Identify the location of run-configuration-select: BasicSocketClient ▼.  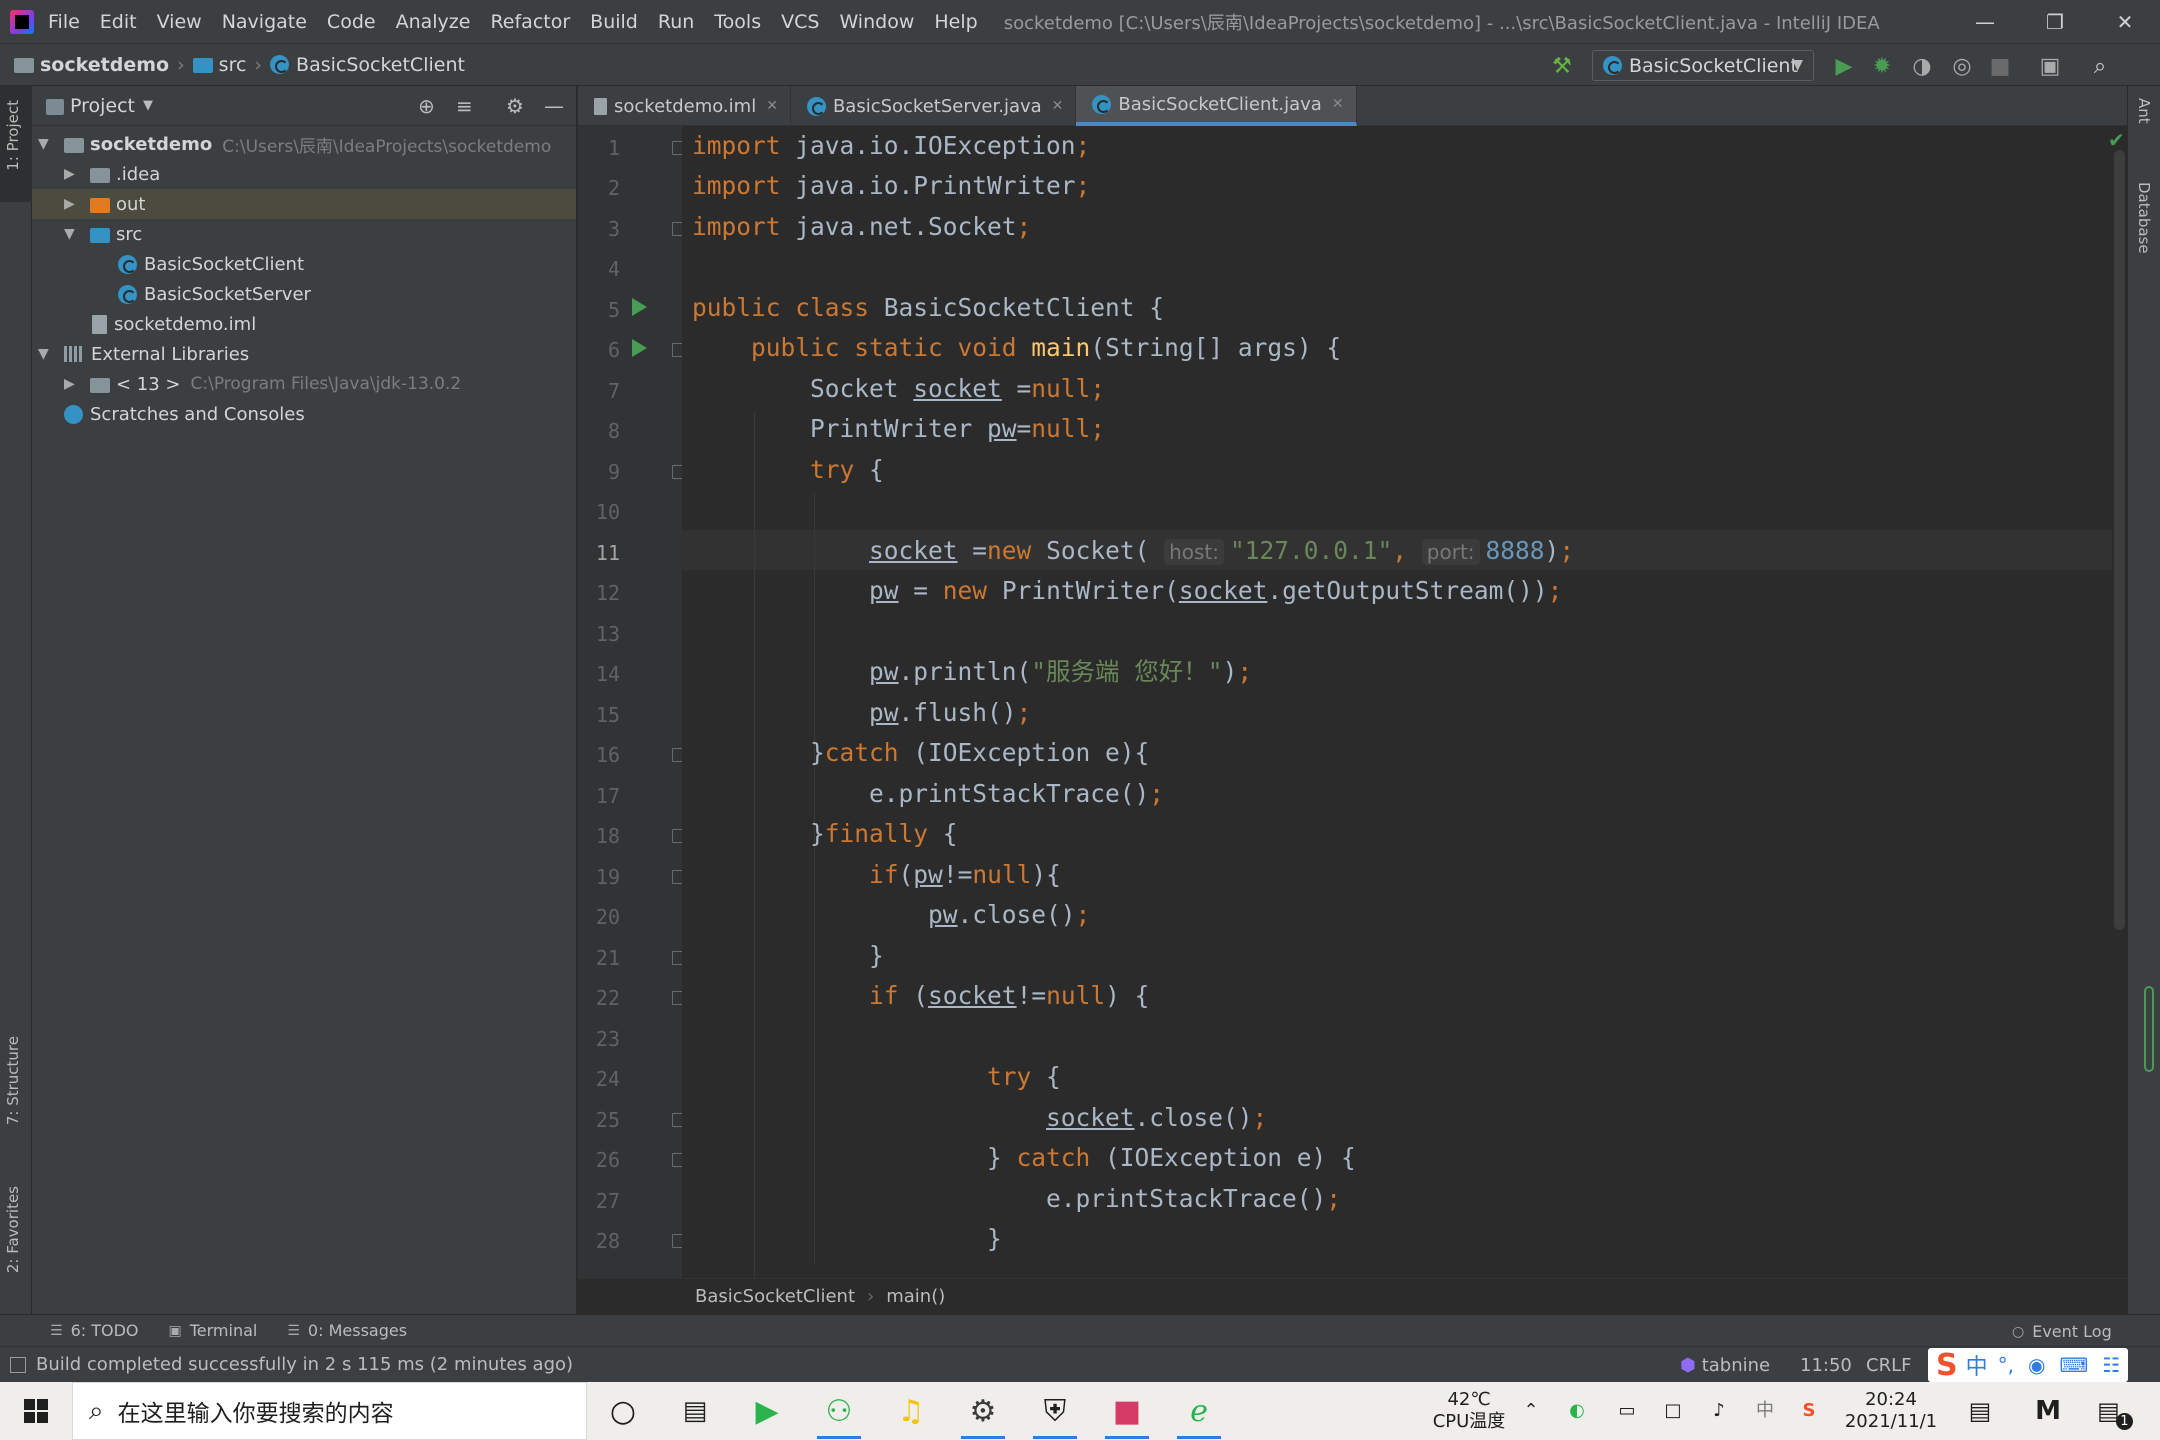
(1703, 65).